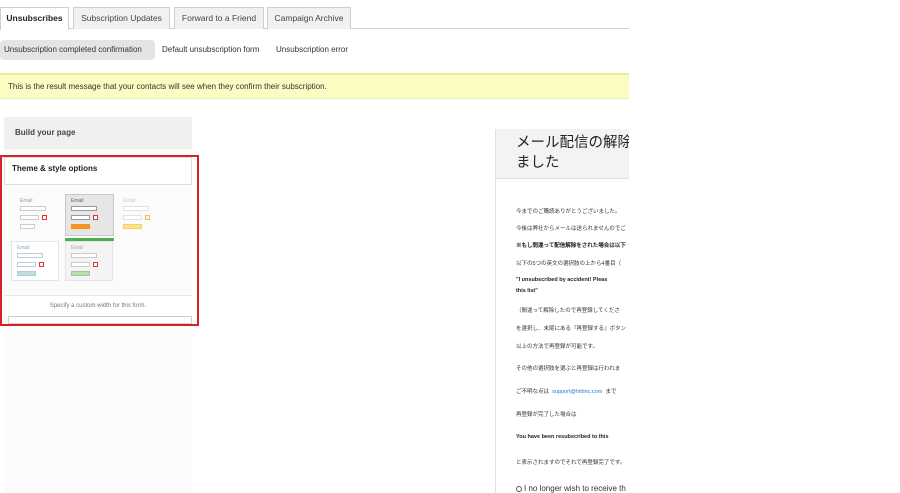 Image resolution: width=900 pixels, height=493 pixels. Describe the element at coordinates (568, 311) in the screenshot. I see `preview-line: （間違って解除したので再登録してくださ` at that location.